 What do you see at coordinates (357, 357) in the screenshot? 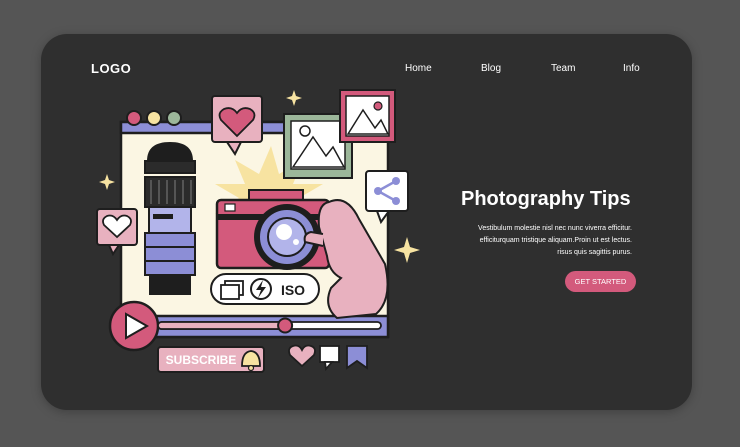
I see `bookmark-icon` at bounding box center [357, 357].